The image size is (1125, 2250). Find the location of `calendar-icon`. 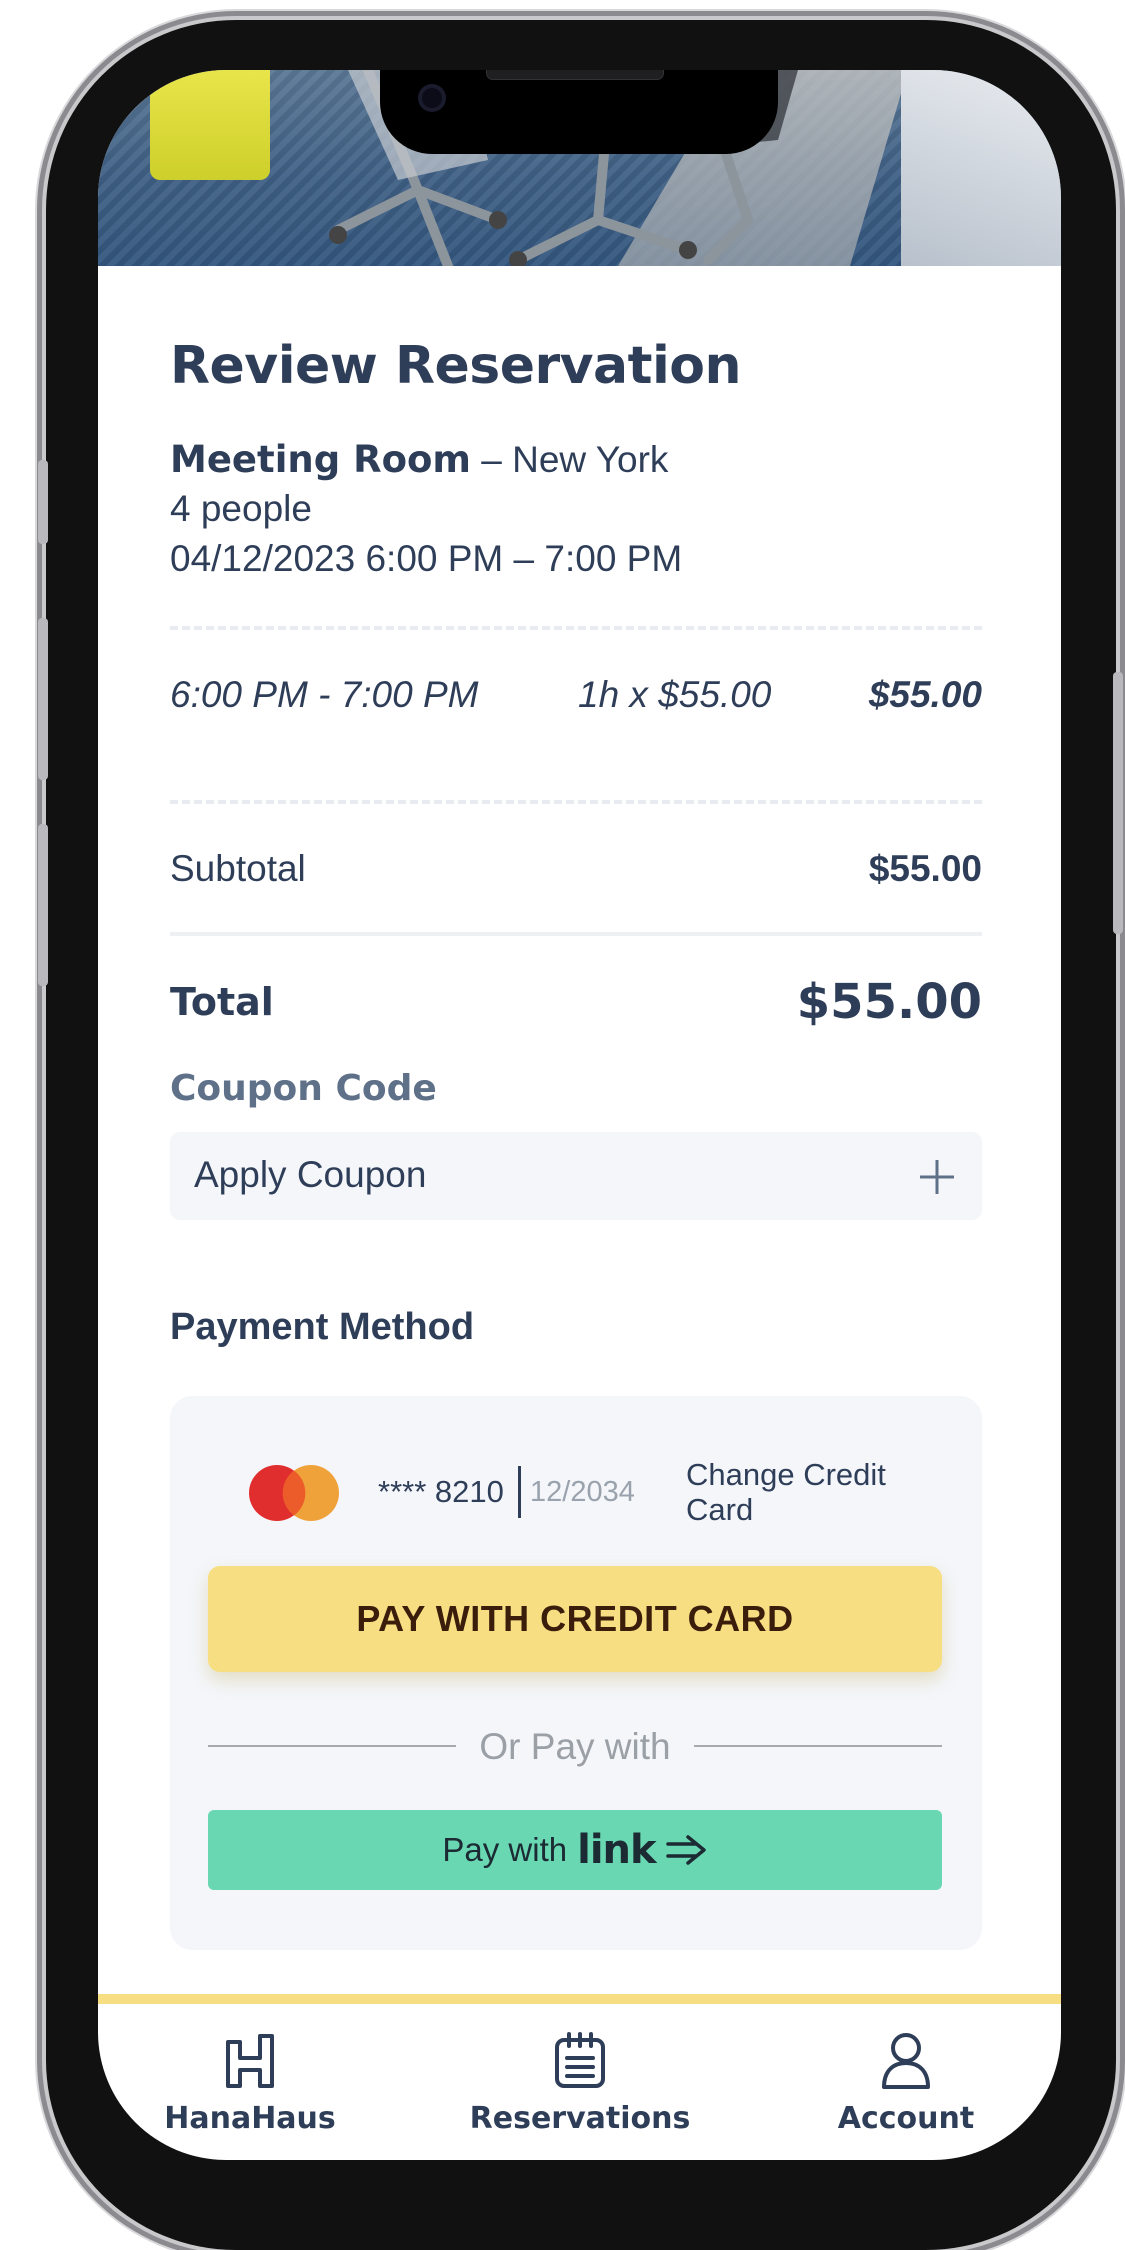

calendar-icon is located at coordinates (580, 2060).